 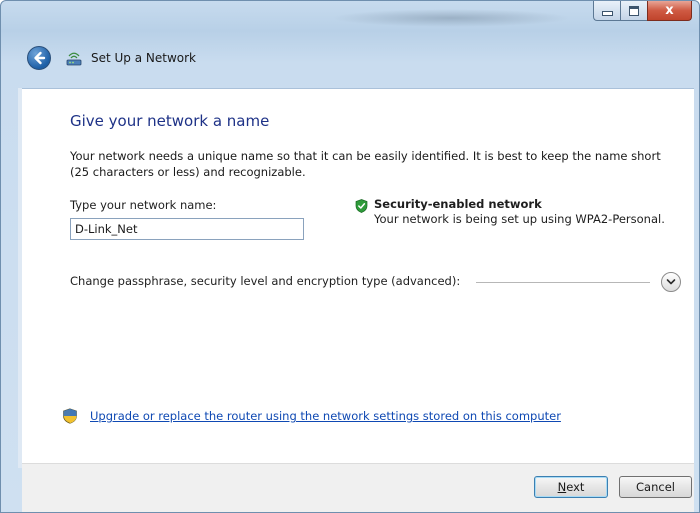 I want to click on minimize-button, so click(x=606, y=11).